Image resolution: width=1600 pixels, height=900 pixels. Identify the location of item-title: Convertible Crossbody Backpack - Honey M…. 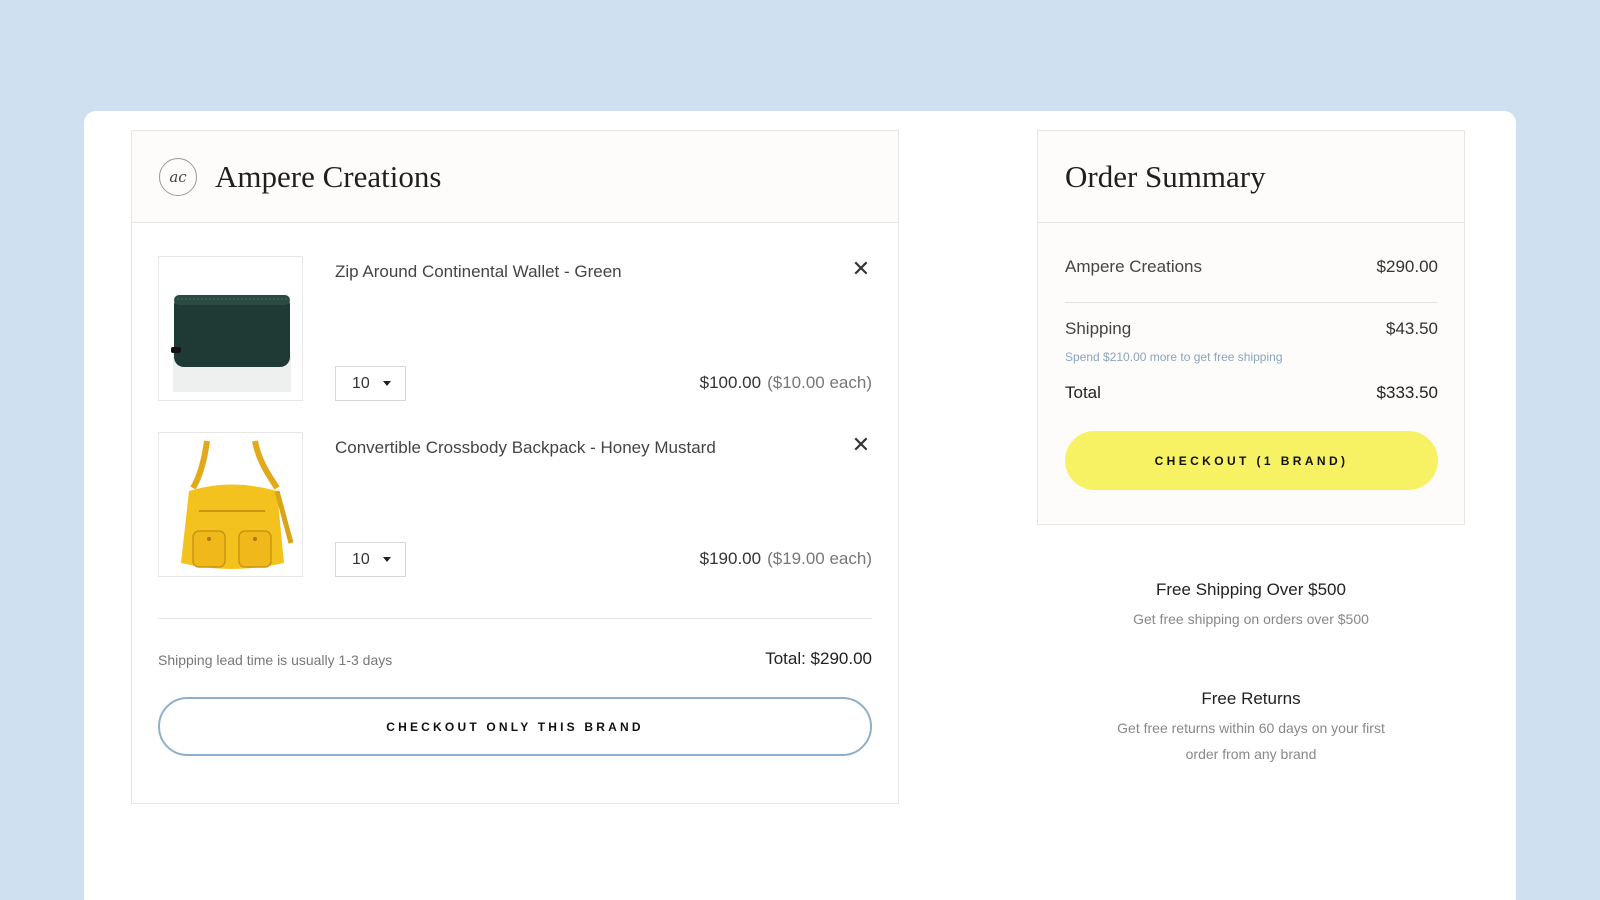
(525, 448).